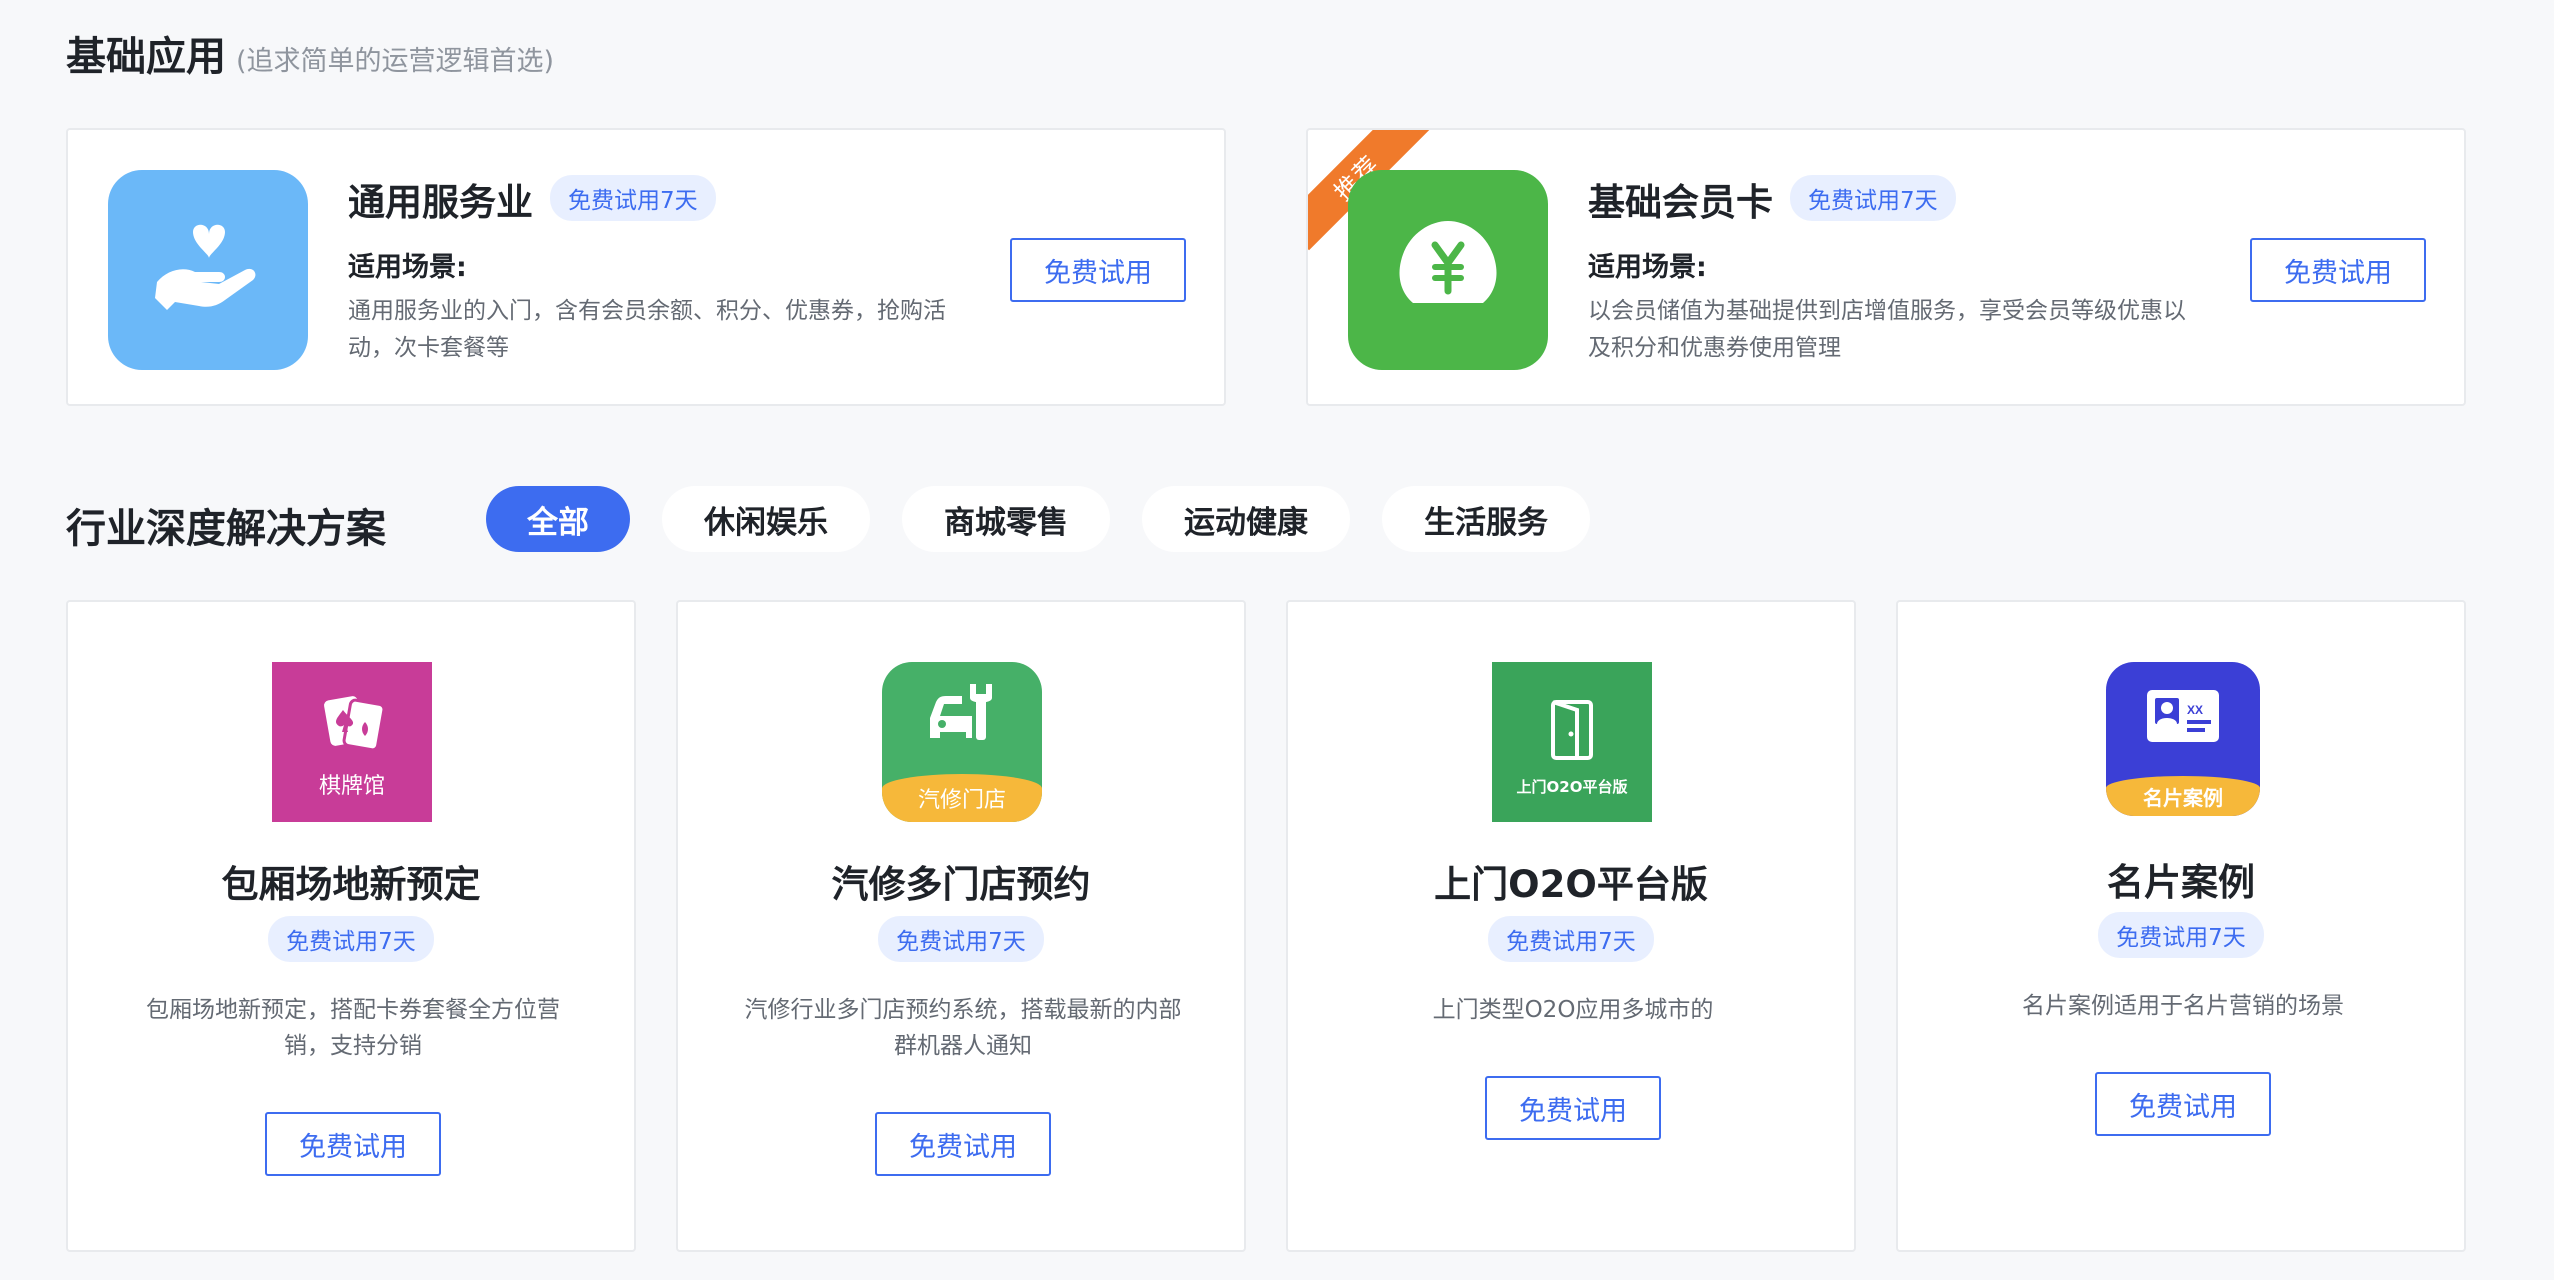  Describe the element at coordinates (558, 519) in the screenshot. I see `tab-all: 全部` at that location.